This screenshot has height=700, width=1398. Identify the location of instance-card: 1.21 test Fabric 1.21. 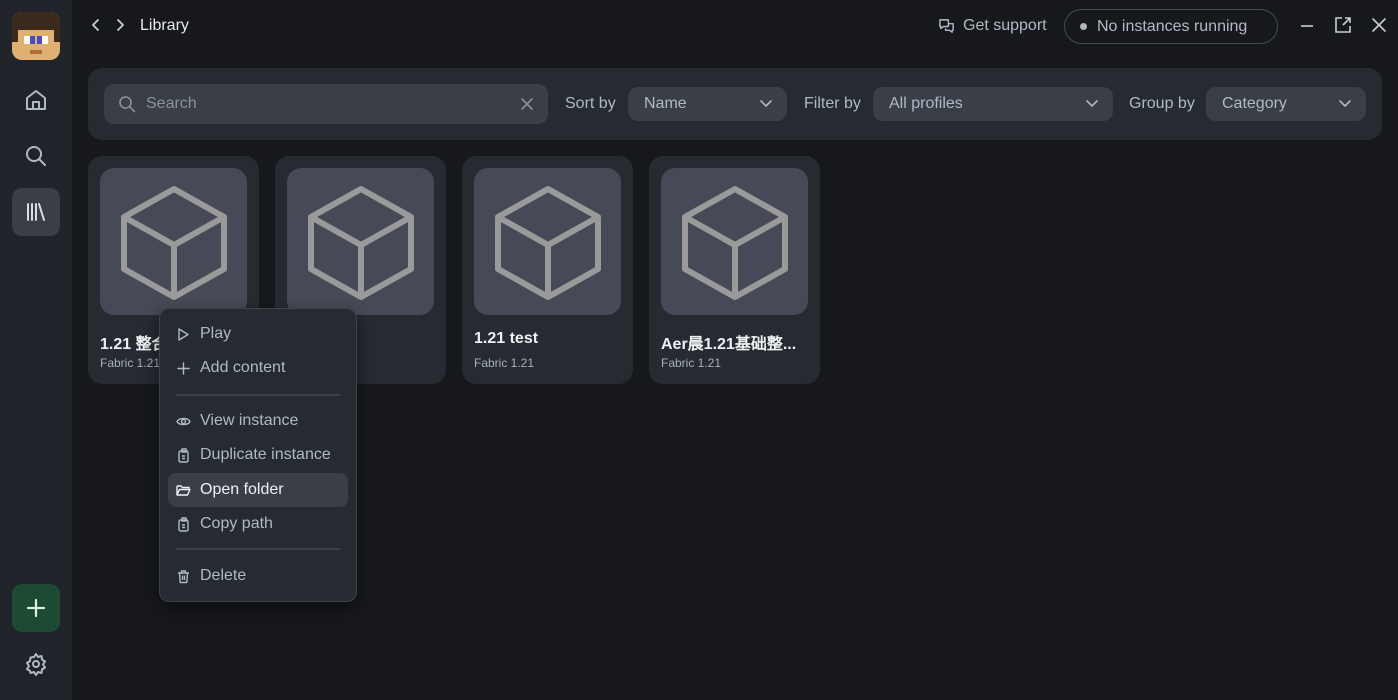
(547, 270).